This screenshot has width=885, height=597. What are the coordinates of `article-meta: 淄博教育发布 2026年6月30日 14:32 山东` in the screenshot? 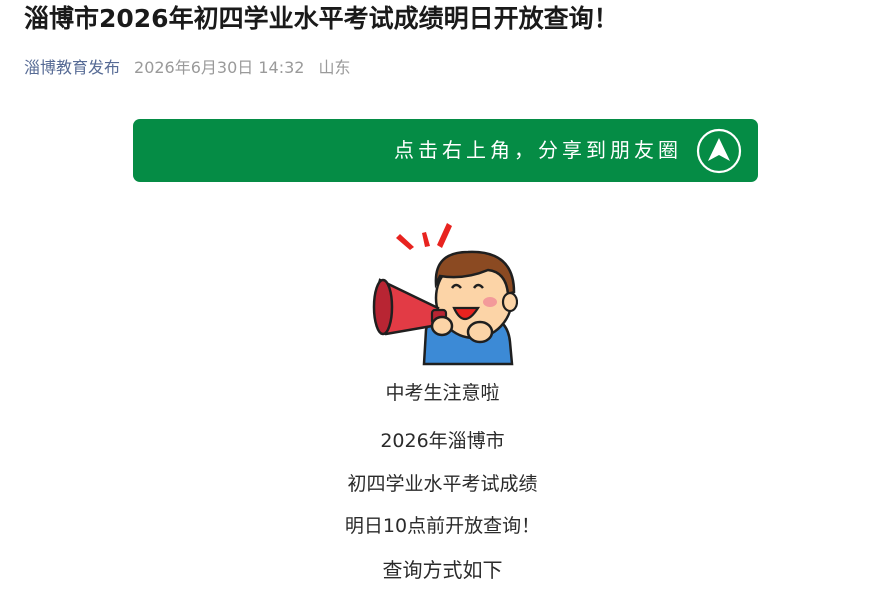 It's located at (187, 66).